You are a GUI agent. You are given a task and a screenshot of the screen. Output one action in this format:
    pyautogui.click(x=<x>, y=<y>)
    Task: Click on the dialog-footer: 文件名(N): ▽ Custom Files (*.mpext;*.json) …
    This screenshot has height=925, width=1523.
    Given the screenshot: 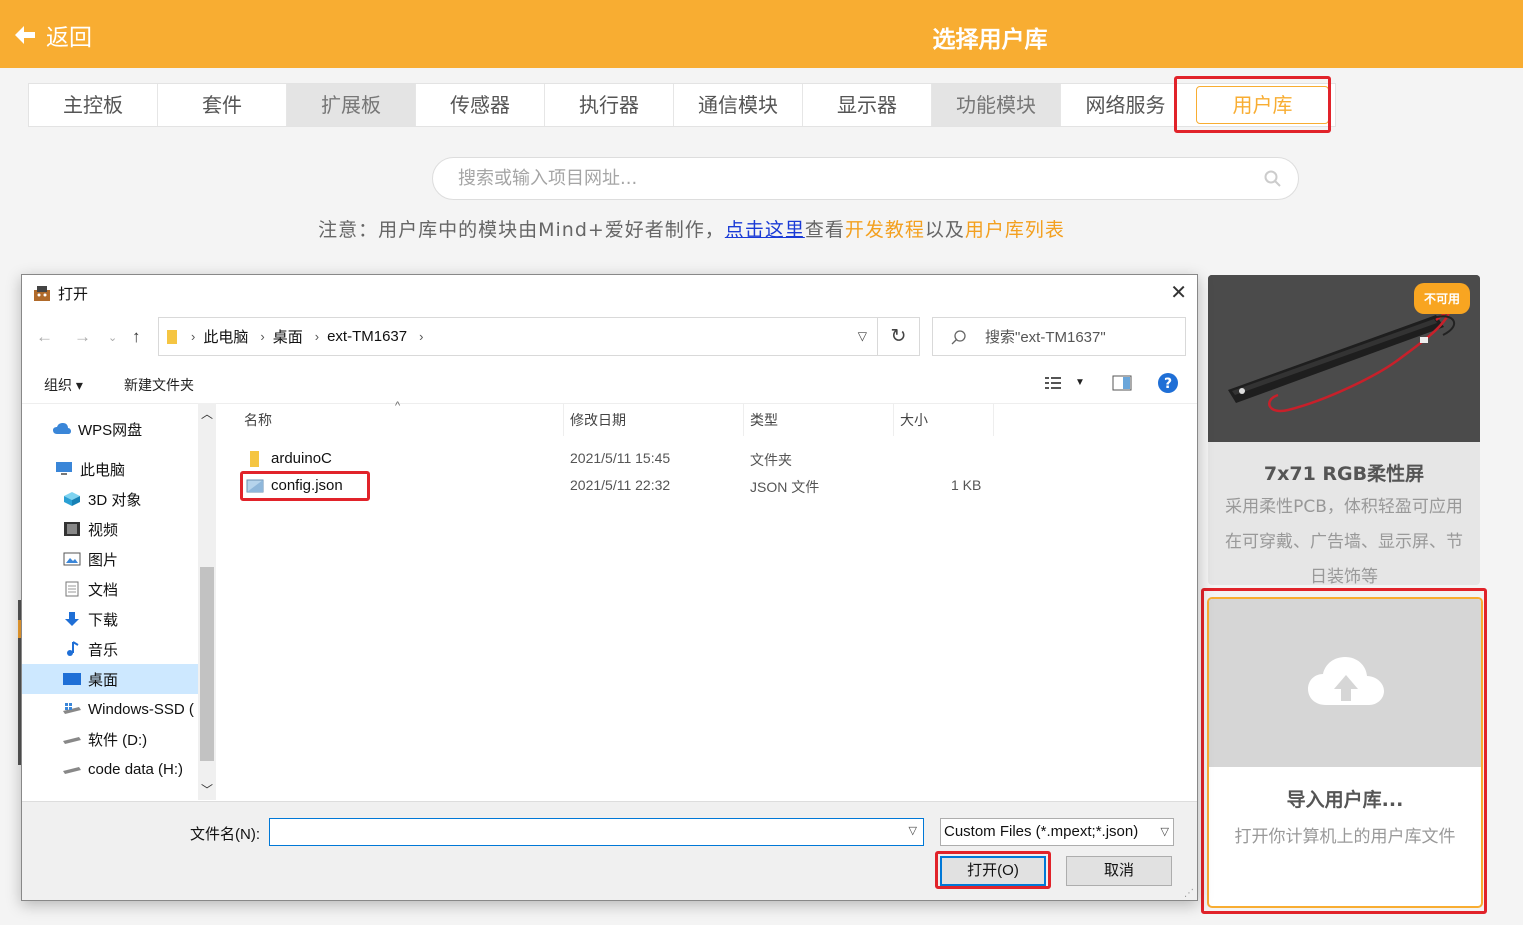 What is the action you would take?
    pyautogui.click(x=609, y=850)
    